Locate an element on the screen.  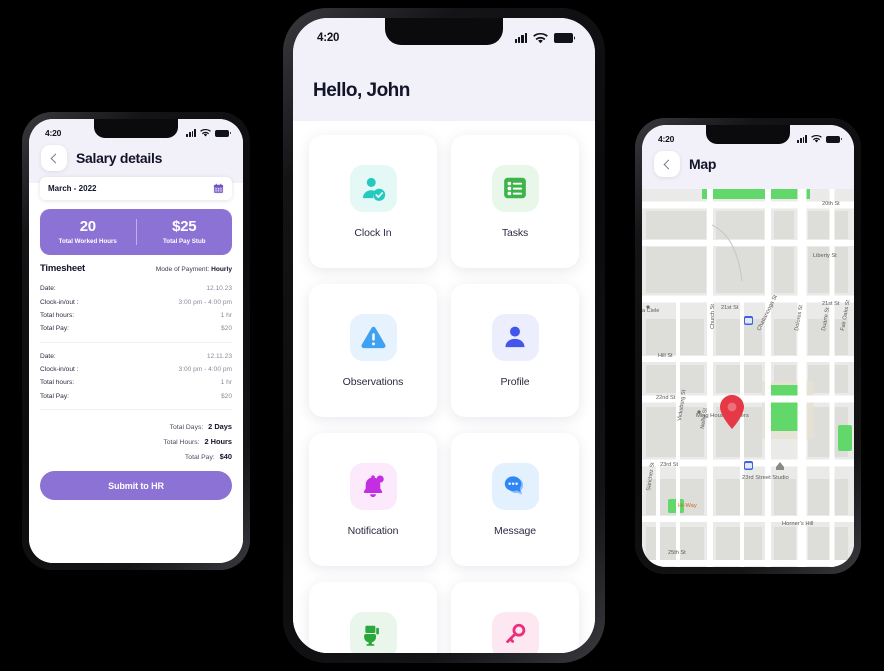
task-list-icon is located at coordinates (515, 188).